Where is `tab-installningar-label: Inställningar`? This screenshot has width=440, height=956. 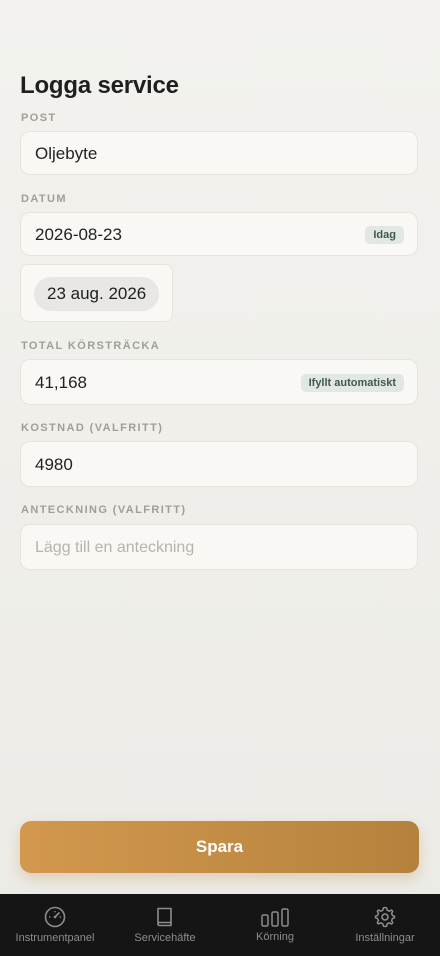 tab-installningar-label: Inställningar is located at coordinates (385, 938).